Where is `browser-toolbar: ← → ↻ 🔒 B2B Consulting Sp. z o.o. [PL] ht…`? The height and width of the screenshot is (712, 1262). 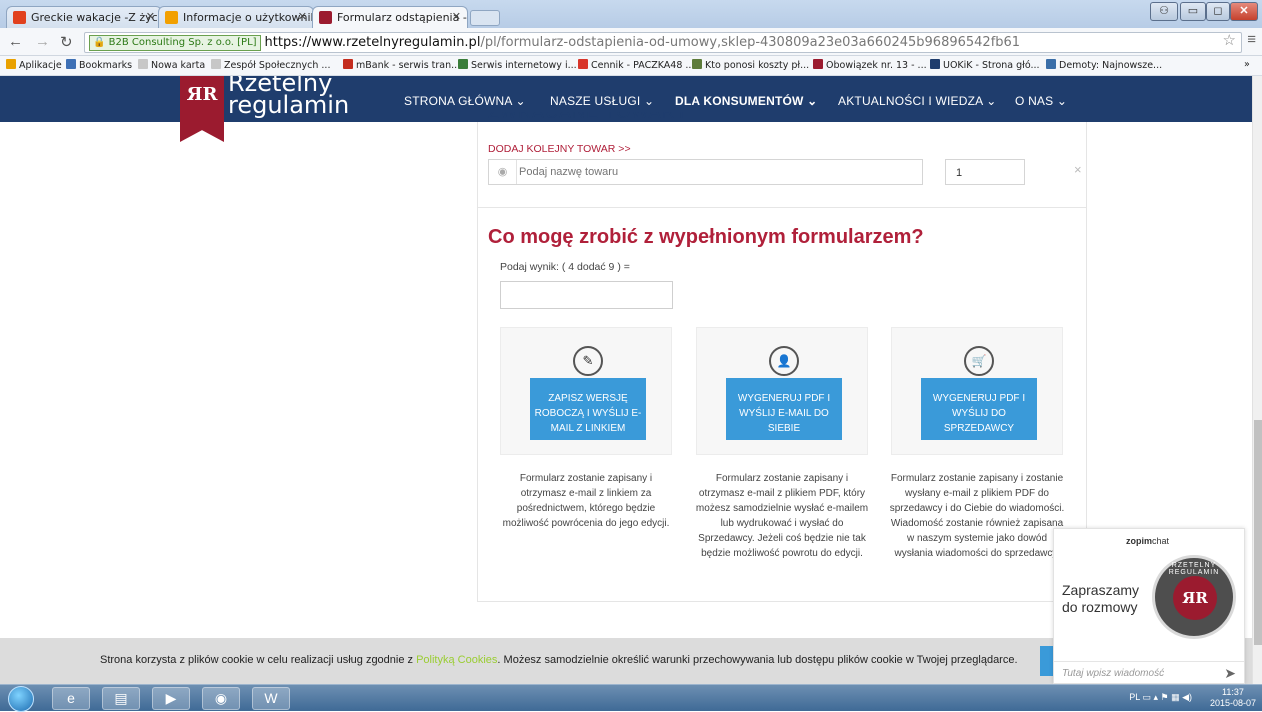
browser-toolbar: ← → ↻ 🔒 B2B Consulting Sp. z o.o. [PL] ht… is located at coordinates (631, 42).